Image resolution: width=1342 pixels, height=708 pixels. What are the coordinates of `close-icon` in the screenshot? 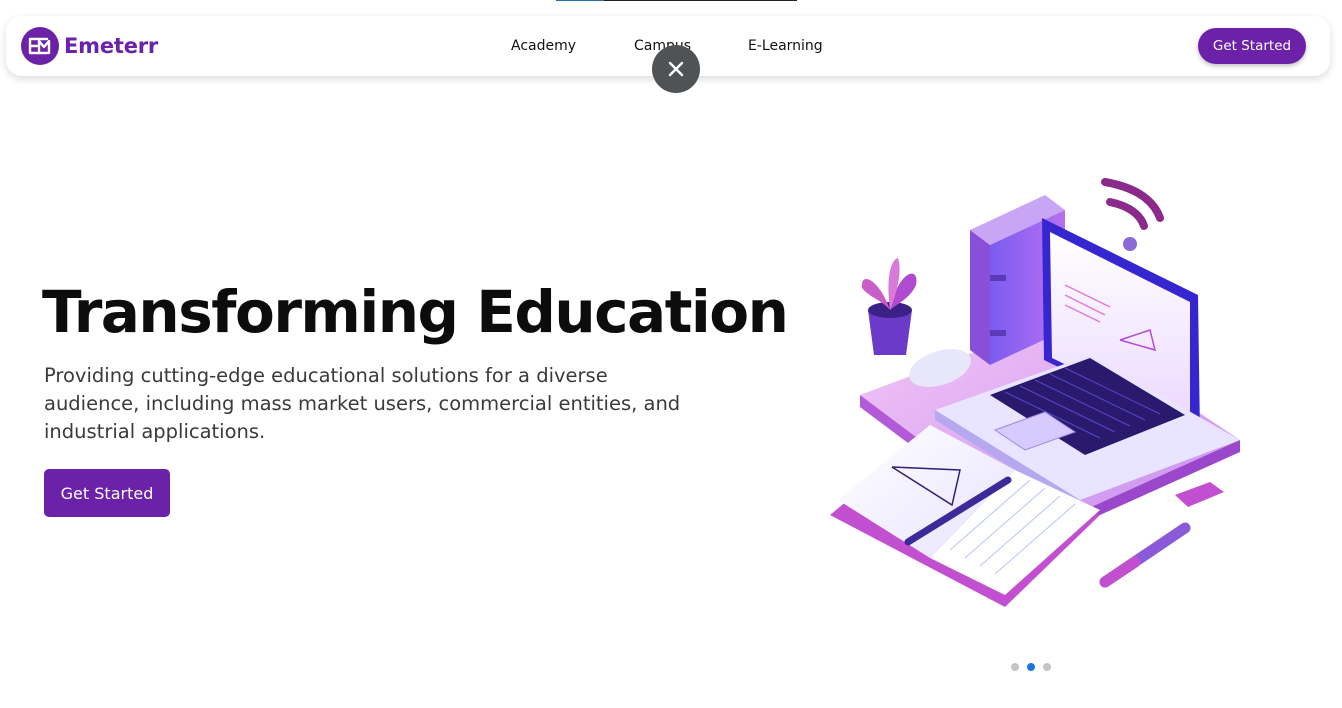 It's located at (676, 69).